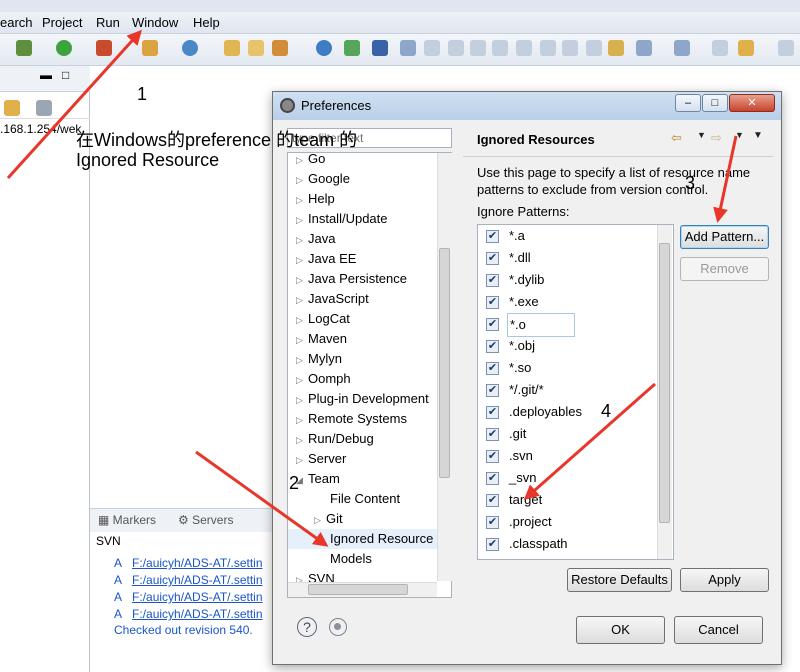 The image size is (800, 672). Describe the element at coordinates (338, 627) in the screenshot. I see `record-icon` at that location.